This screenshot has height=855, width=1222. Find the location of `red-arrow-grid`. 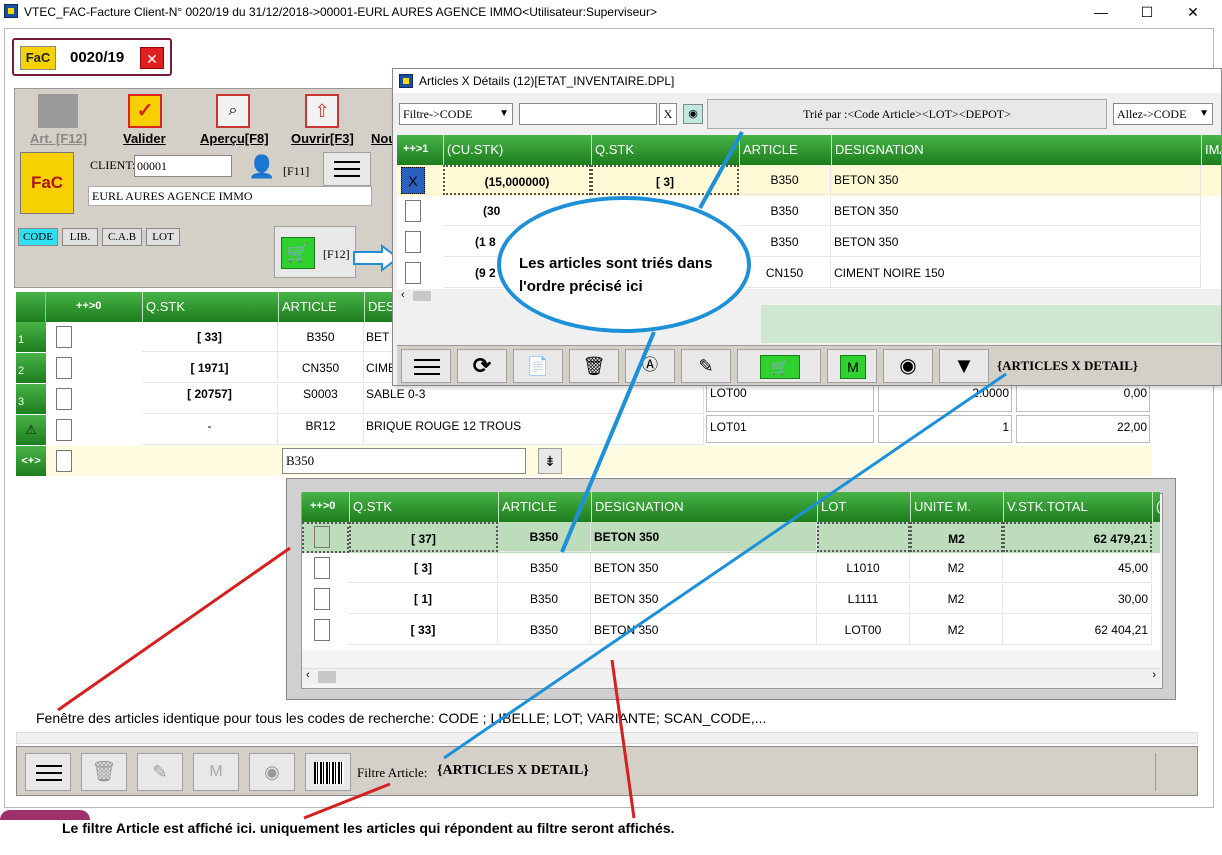

red-arrow-grid is located at coordinates (623, 739).